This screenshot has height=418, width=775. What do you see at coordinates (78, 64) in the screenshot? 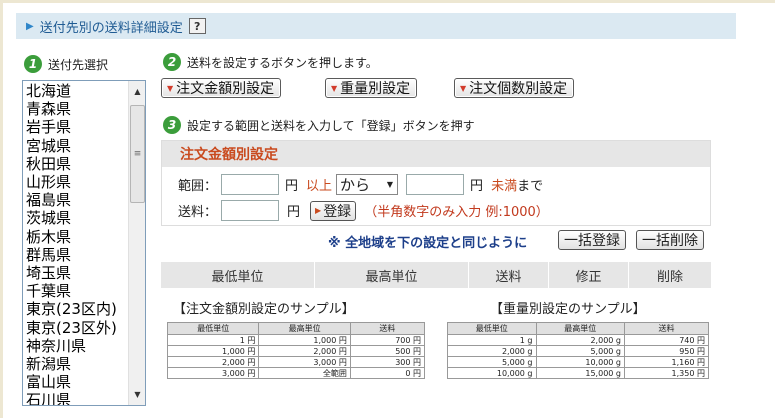
I see `step-1-label: 送付先選択` at bounding box center [78, 64].